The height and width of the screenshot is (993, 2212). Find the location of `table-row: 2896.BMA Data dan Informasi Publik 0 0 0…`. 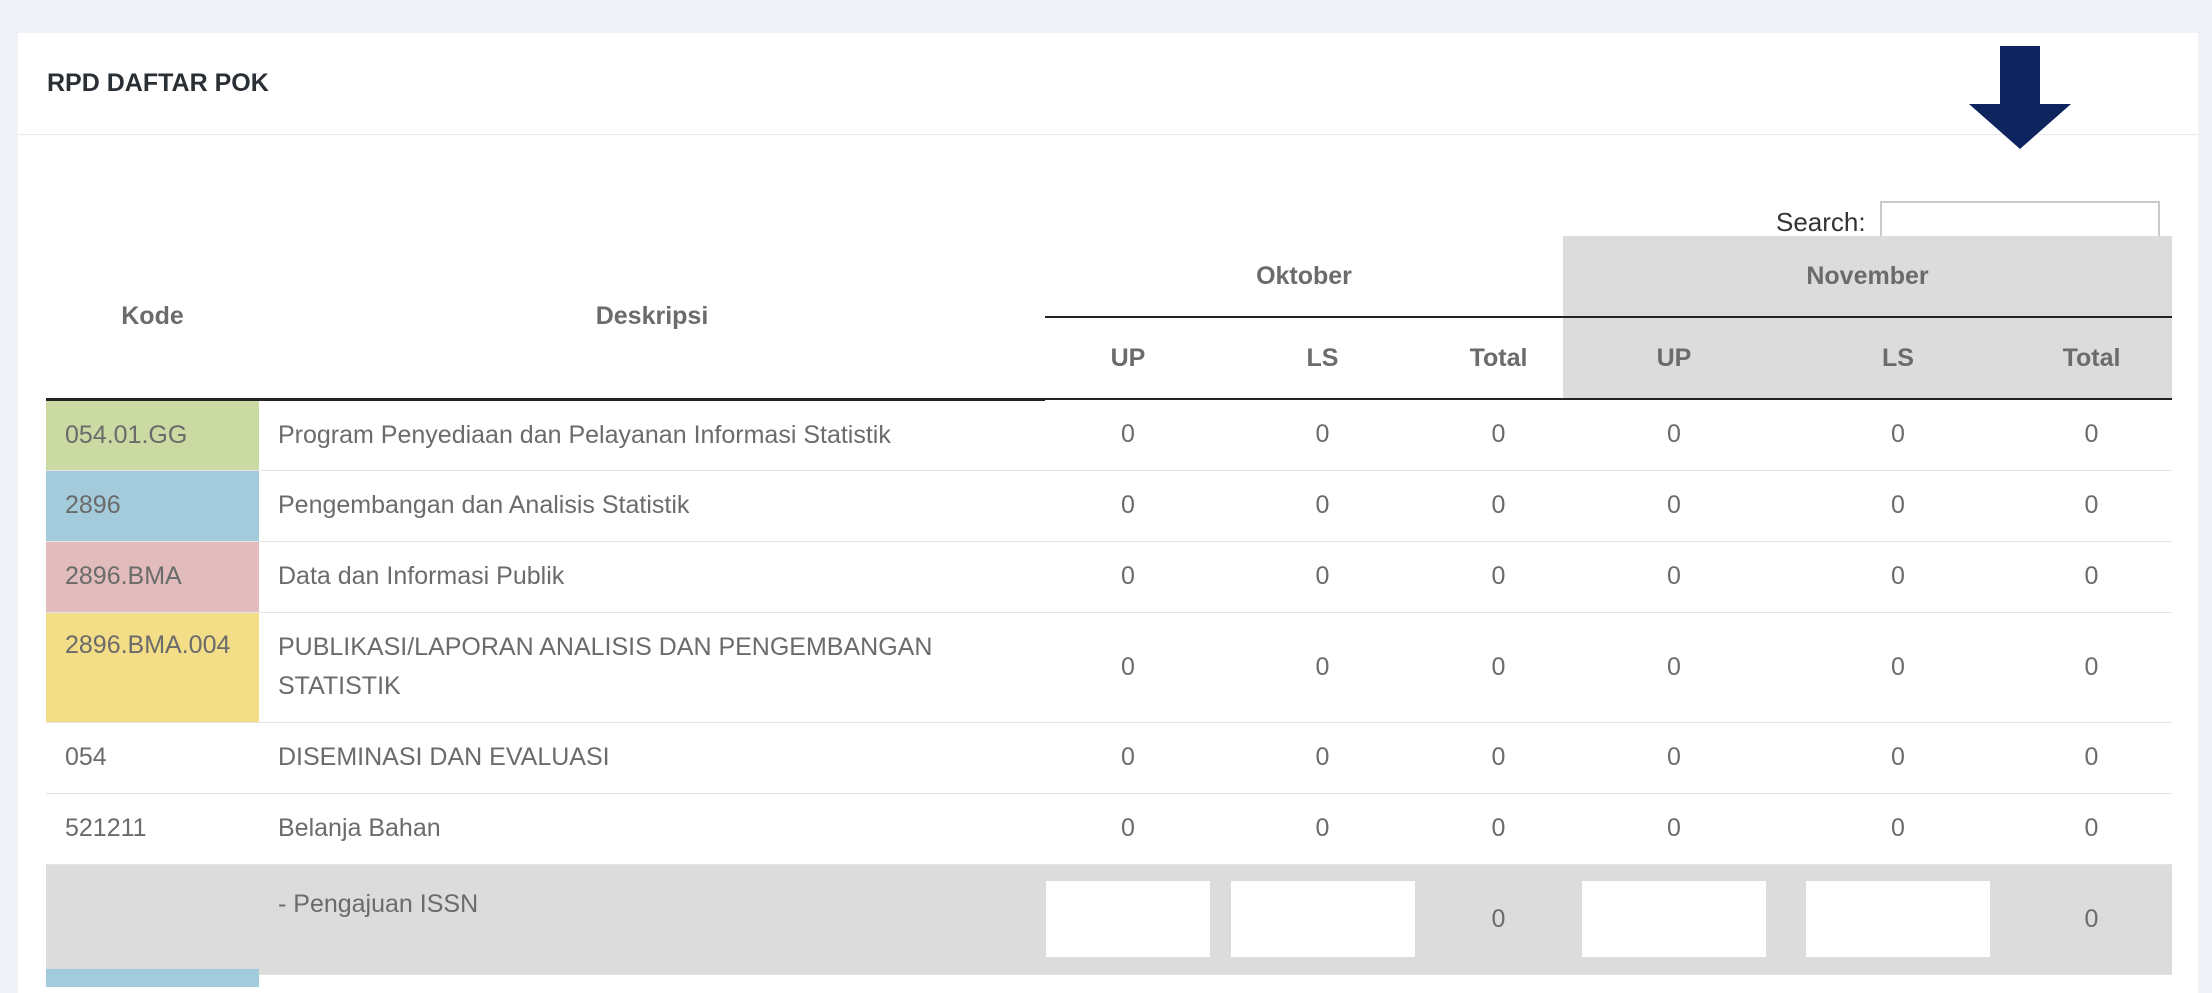

table-row: 2896.BMA Data dan Informasi Publik 0 0 0… is located at coordinates (1109, 577).